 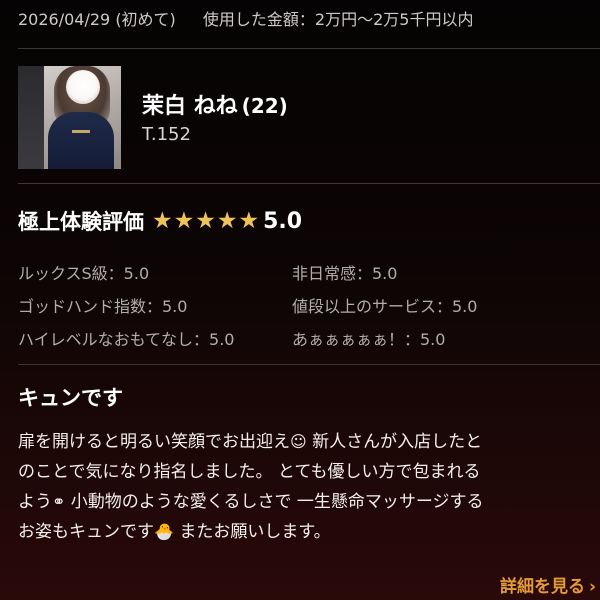 What do you see at coordinates (164, 531) in the screenshot?
I see `chick-emoji-icon: 🐣` at bounding box center [164, 531].